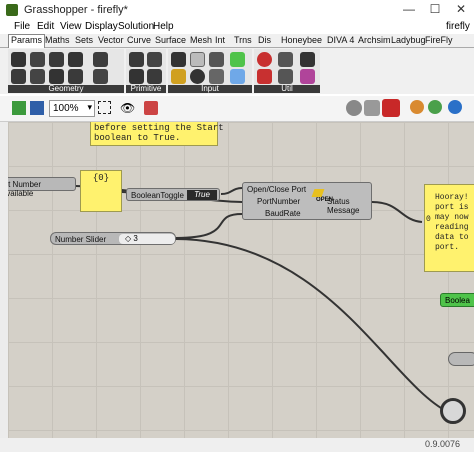  Describe the element at coordinates (178, 59) in the screenshot. I see `input-download-icon` at that location.